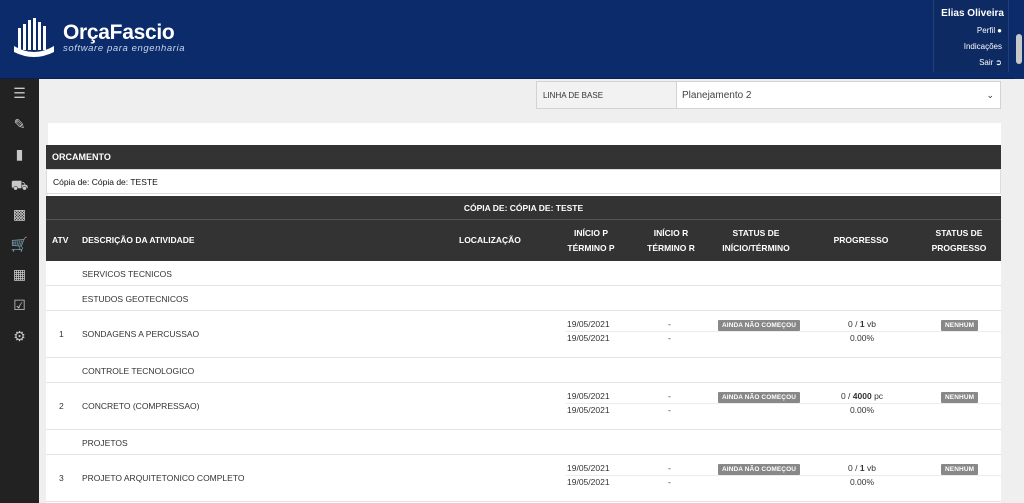  Describe the element at coordinates (19, 274) in the screenshot. I see `calendar-icon: ▦` at that location.